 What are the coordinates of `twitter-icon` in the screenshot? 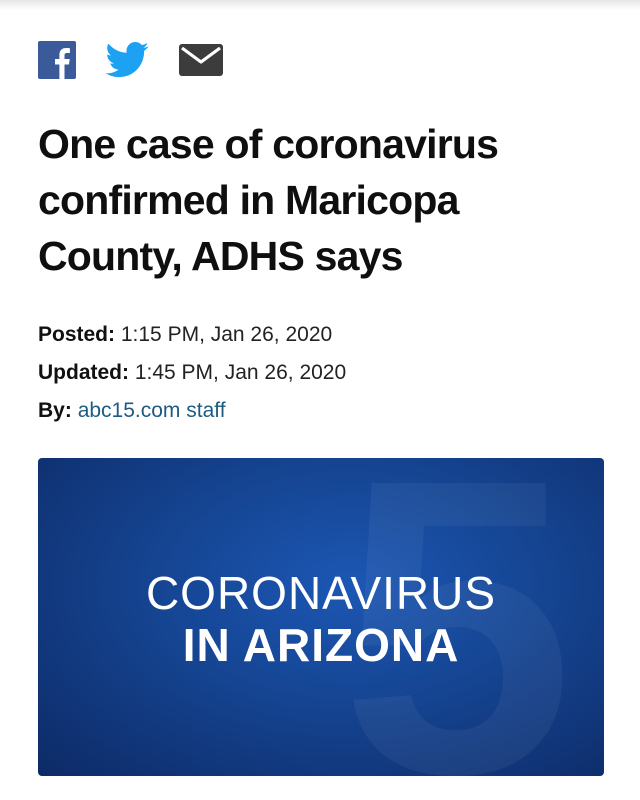 It's located at (127, 60).